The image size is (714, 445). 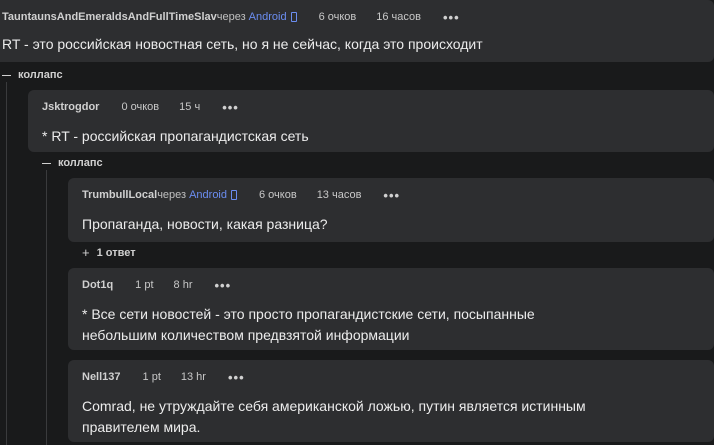 I want to click on comment-meta: Dot1q 1 pt 8 hr •••, so click(x=391, y=285).